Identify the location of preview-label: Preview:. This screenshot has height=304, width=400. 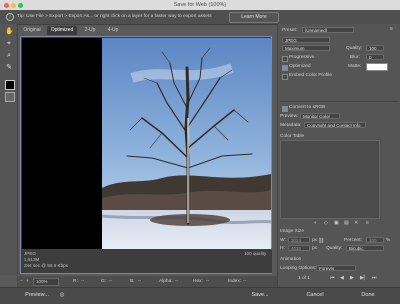
(289, 116).